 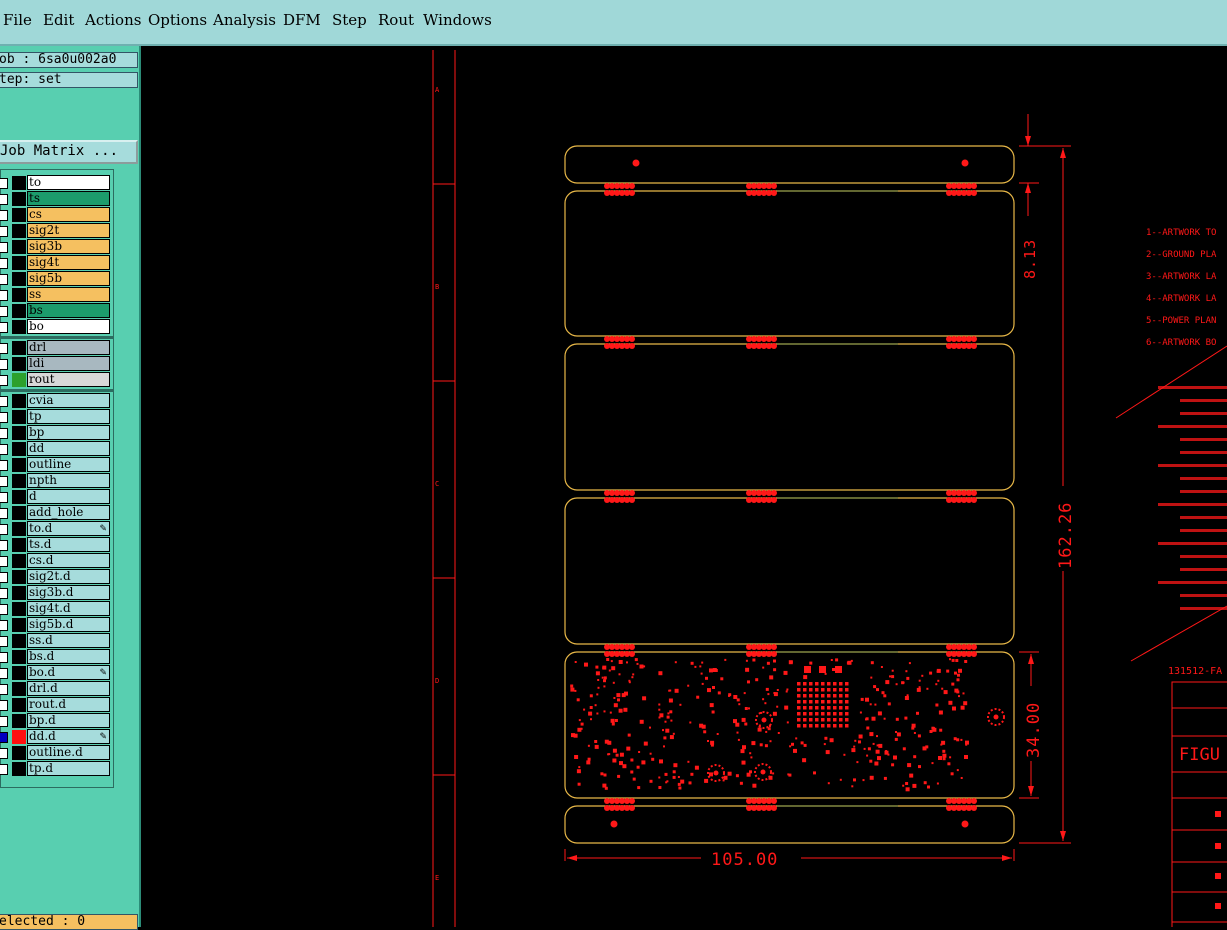 What do you see at coordinates (68, 326) in the screenshot?
I see `layer-name: bo` at bounding box center [68, 326].